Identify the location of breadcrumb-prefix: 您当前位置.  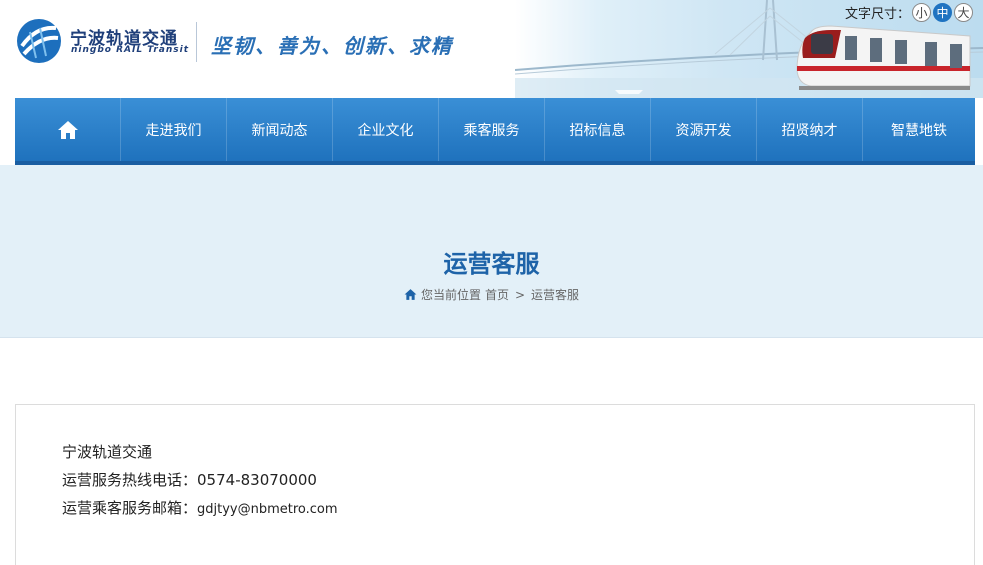
(450, 295).